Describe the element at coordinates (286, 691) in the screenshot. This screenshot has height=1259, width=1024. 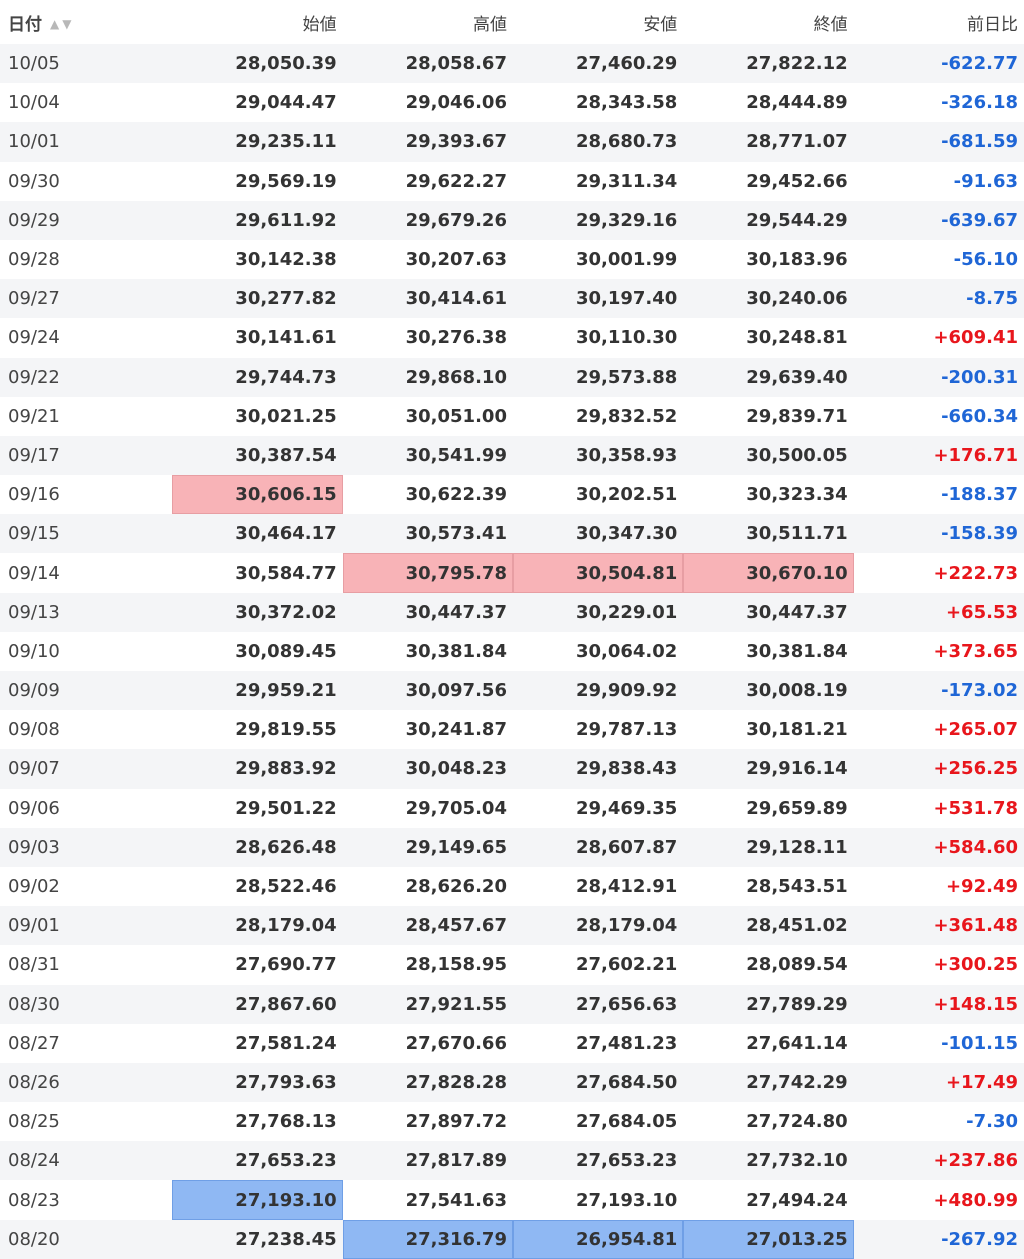
I see `cell-open: 29,959.21` at that location.